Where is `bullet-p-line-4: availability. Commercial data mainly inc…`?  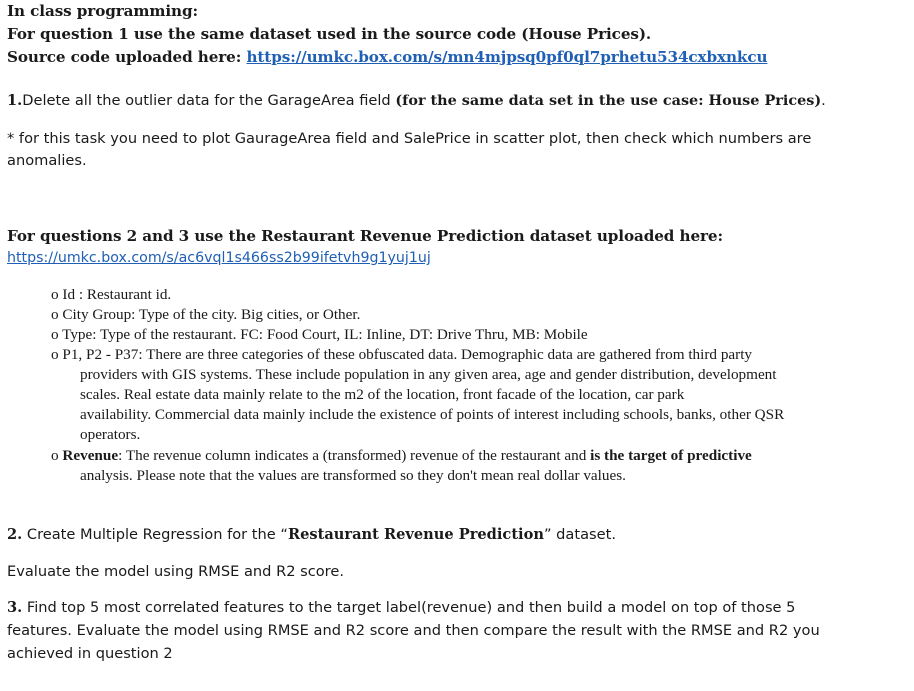 bullet-p-line-4: availability. Commercial data mainly inc… is located at coordinates (432, 414).